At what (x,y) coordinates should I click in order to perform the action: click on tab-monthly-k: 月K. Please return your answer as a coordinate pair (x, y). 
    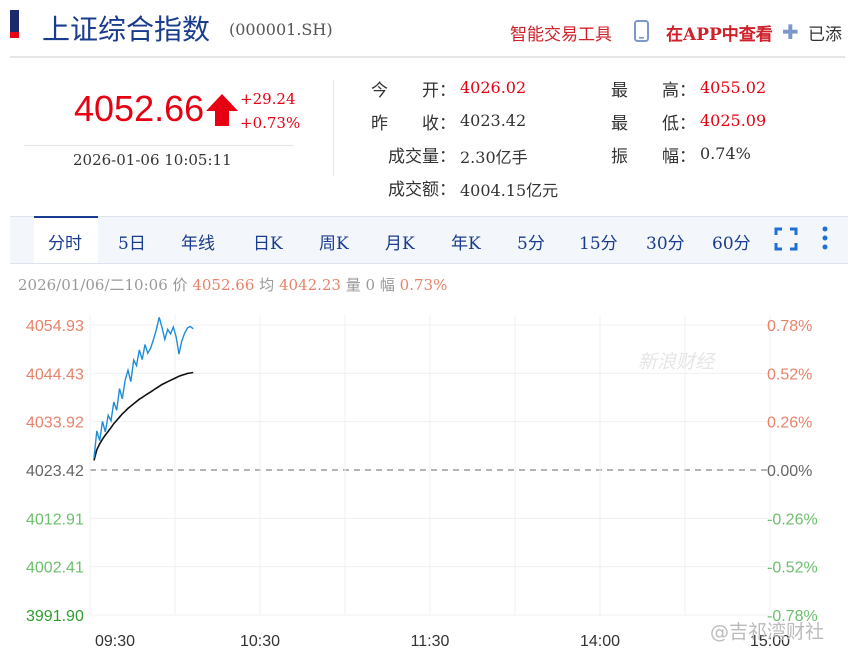
    Looking at the image, I should click on (400, 241).